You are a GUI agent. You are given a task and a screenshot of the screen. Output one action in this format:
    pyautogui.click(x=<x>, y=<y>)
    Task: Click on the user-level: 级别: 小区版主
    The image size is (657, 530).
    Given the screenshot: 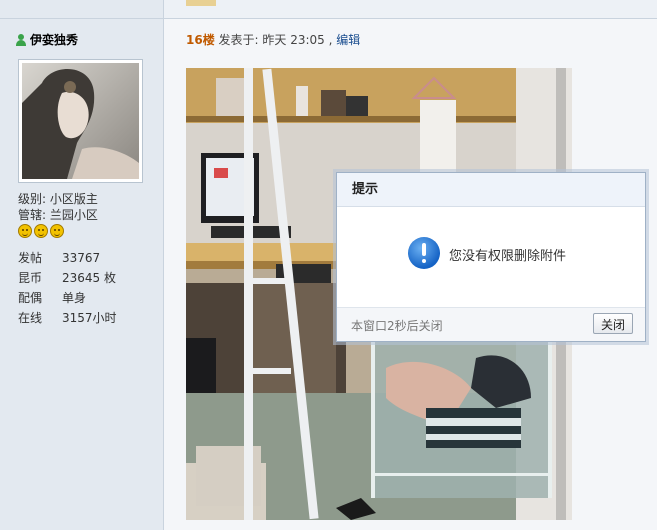 What is the action you would take?
    pyautogui.click(x=58, y=199)
    